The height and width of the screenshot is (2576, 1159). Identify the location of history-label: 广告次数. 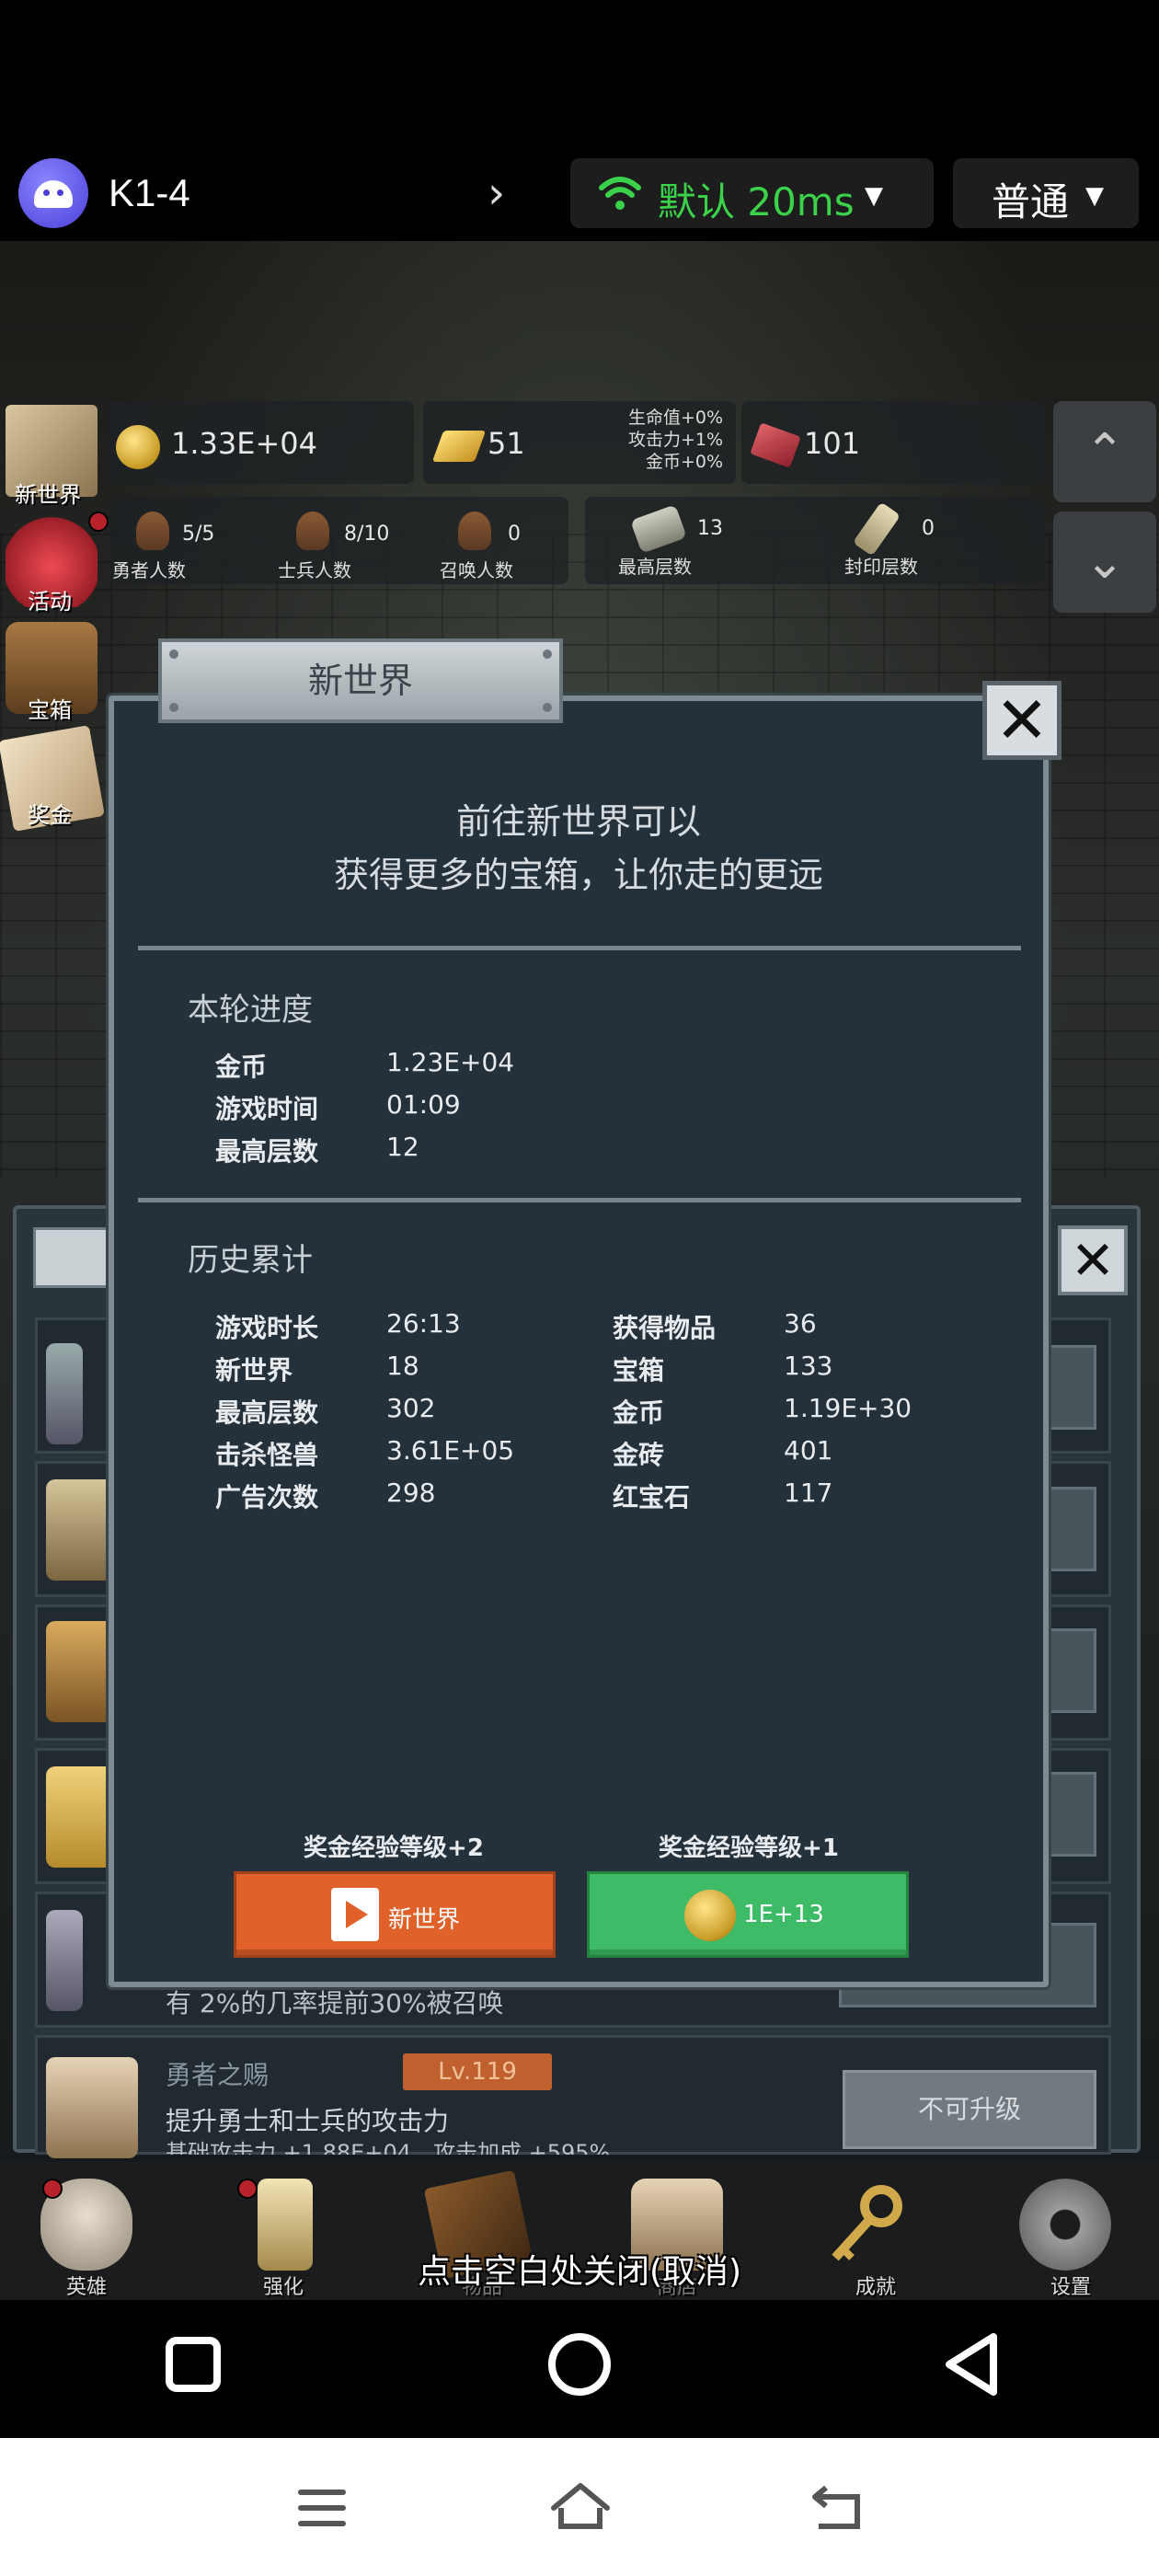
(267, 1497).